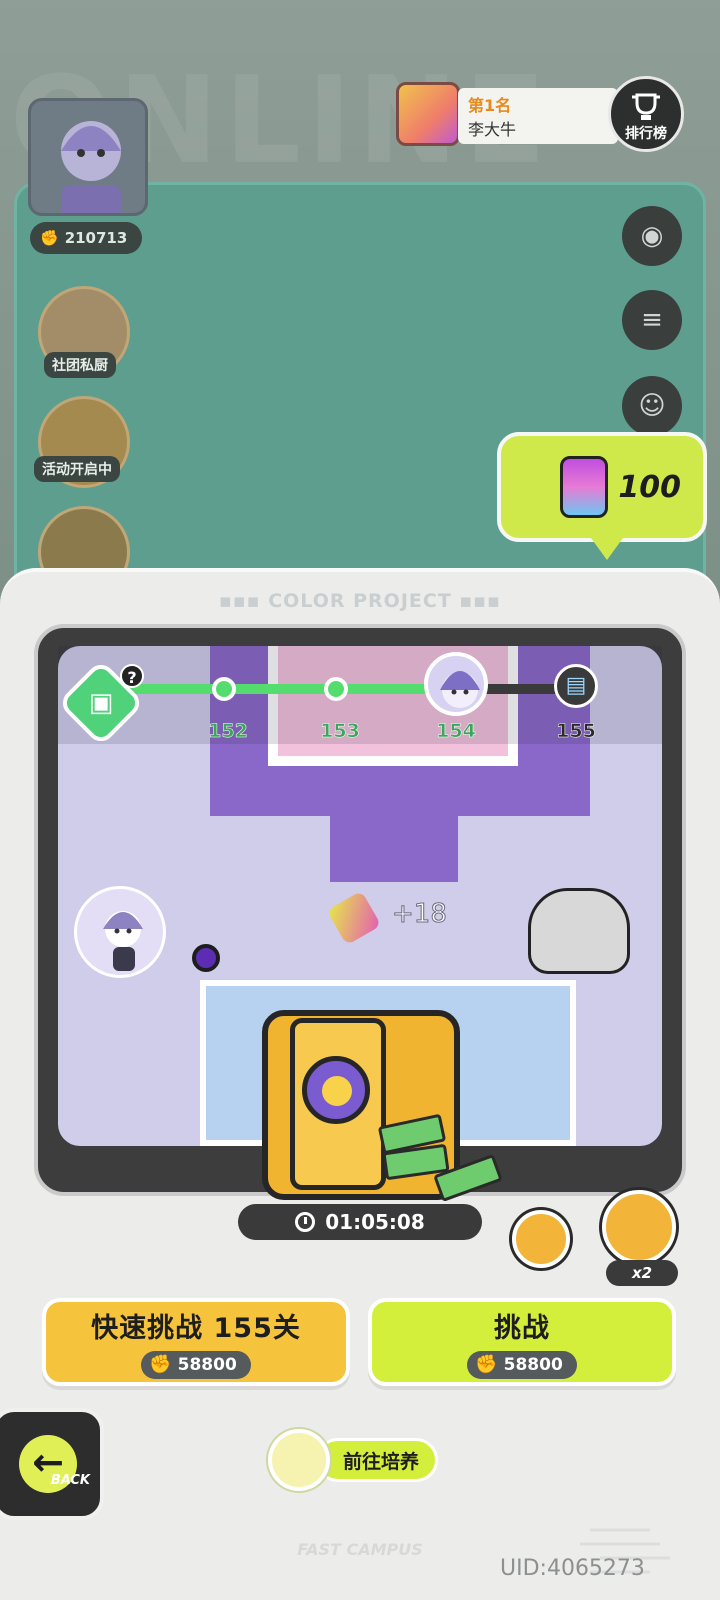 Image resolution: width=720 pixels, height=1600 pixels. I want to click on emote-icon: ☺, so click(652, 406).